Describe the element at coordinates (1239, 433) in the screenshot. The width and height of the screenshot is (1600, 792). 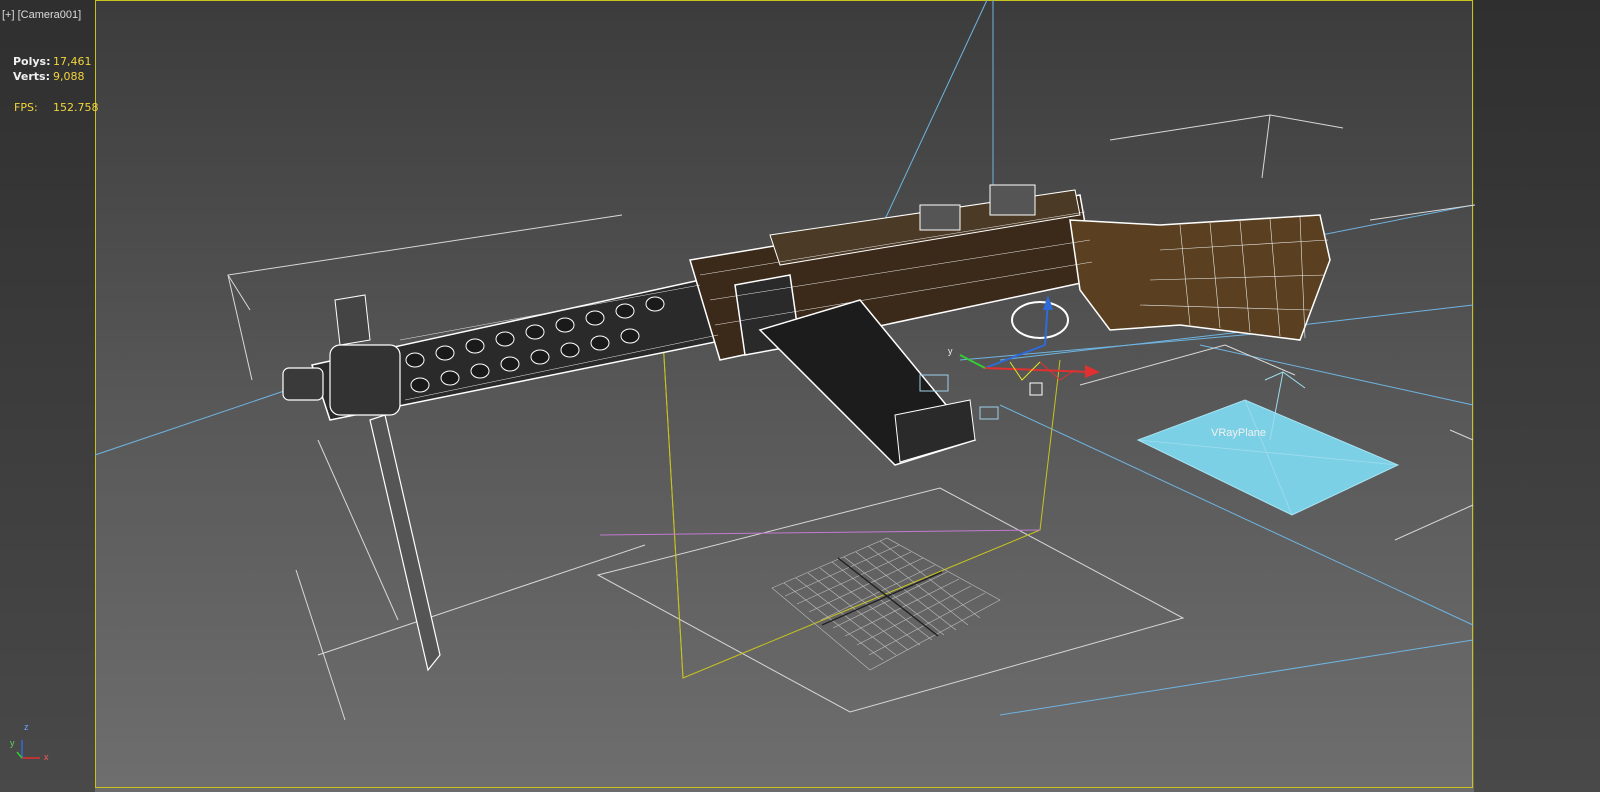
I see `vray-plane-label: VRayPlane` at that location.